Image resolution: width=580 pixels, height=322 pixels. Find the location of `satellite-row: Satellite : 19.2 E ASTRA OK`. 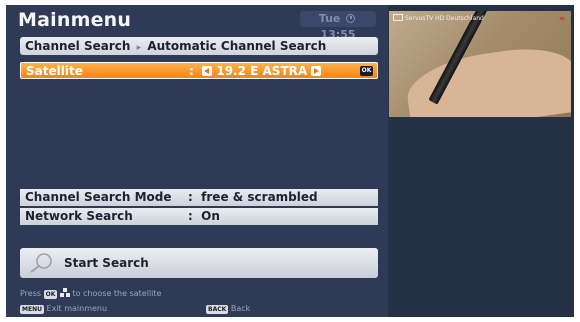

satellite-row: Satellite : 19.2 E ASTRA OK is located at coordinates (199, 70).